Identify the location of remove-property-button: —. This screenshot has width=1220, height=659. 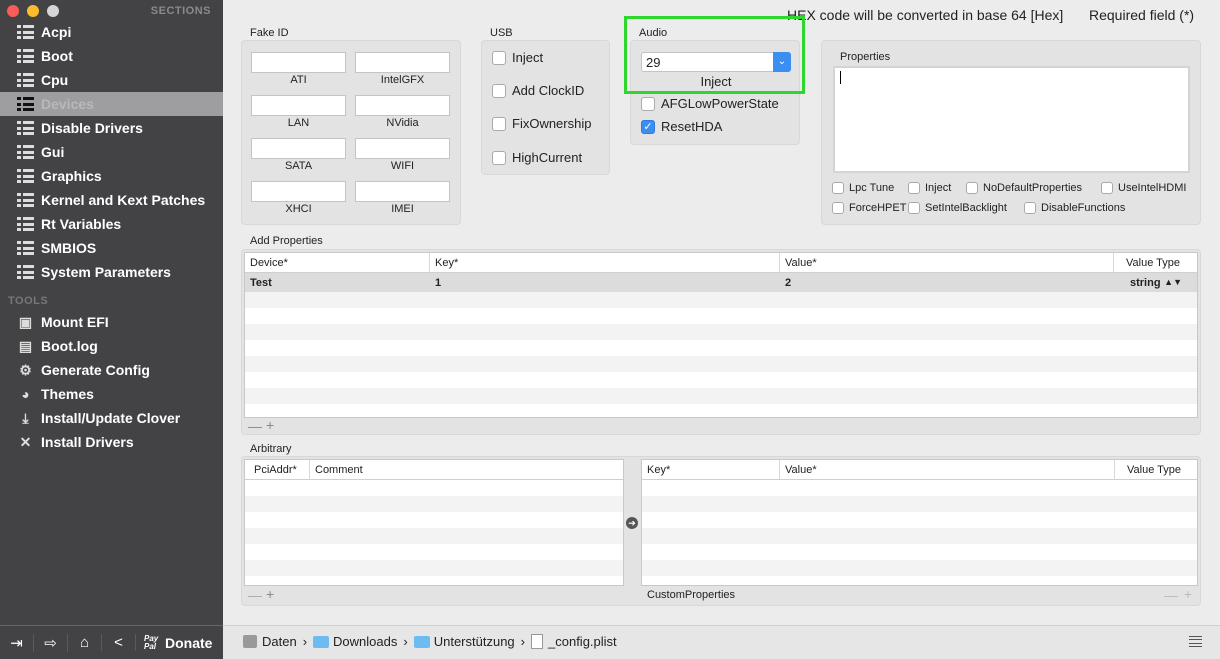
(255, 426).